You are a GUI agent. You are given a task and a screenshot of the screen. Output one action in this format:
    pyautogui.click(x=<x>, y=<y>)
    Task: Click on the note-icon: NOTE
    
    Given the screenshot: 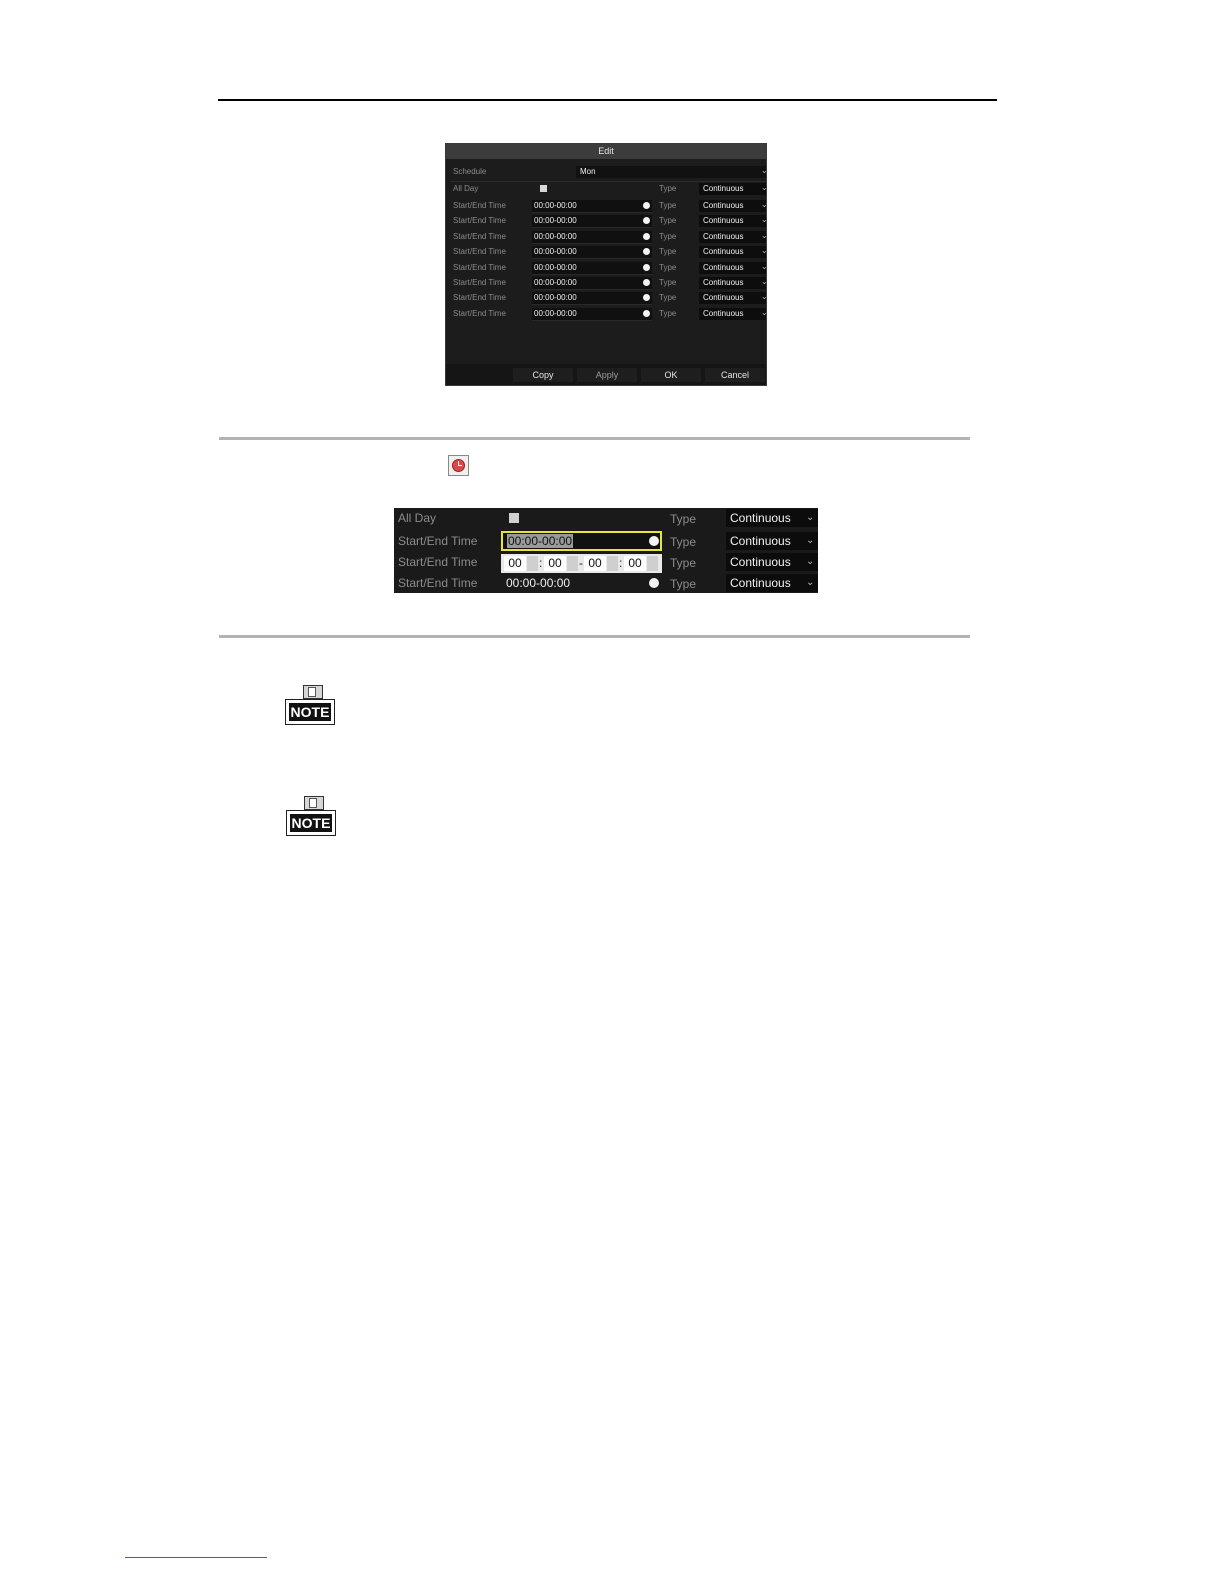 What is the action you would take?
    pyautogui.click(x=311, y=706)
    